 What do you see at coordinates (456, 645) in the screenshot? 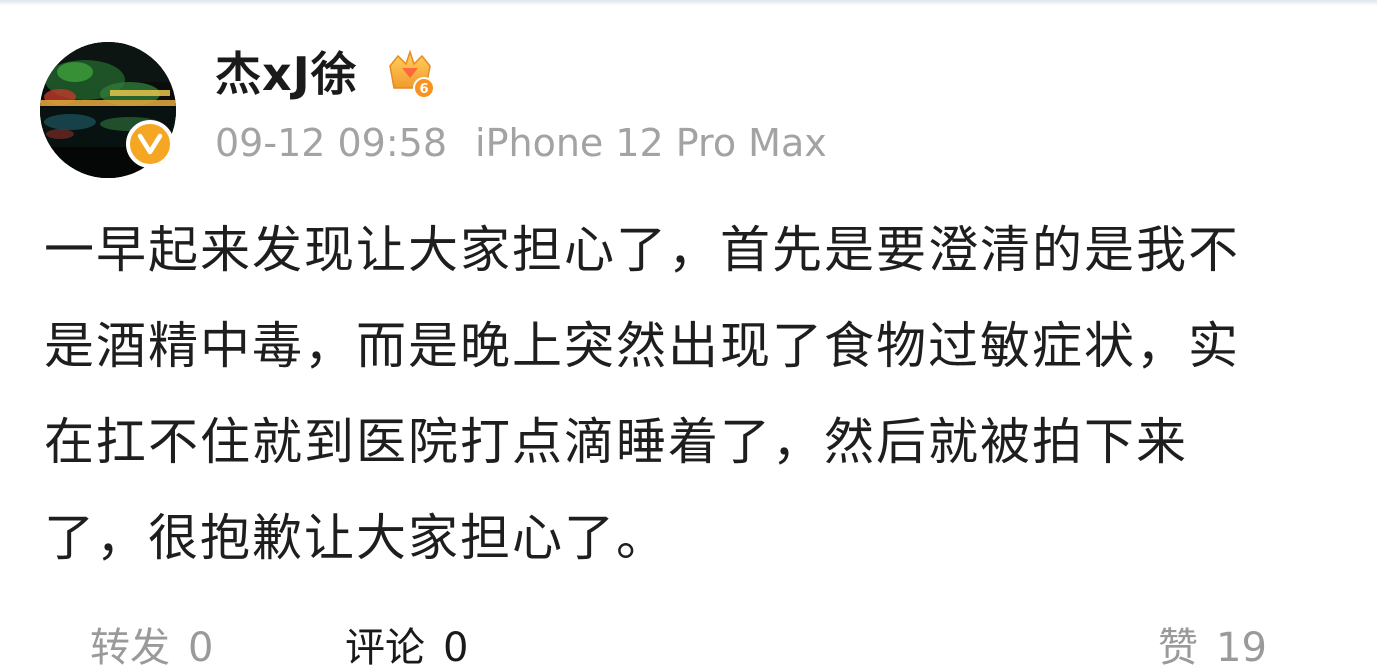
I see `comment-count: 0` at bounding box center [456, 645].